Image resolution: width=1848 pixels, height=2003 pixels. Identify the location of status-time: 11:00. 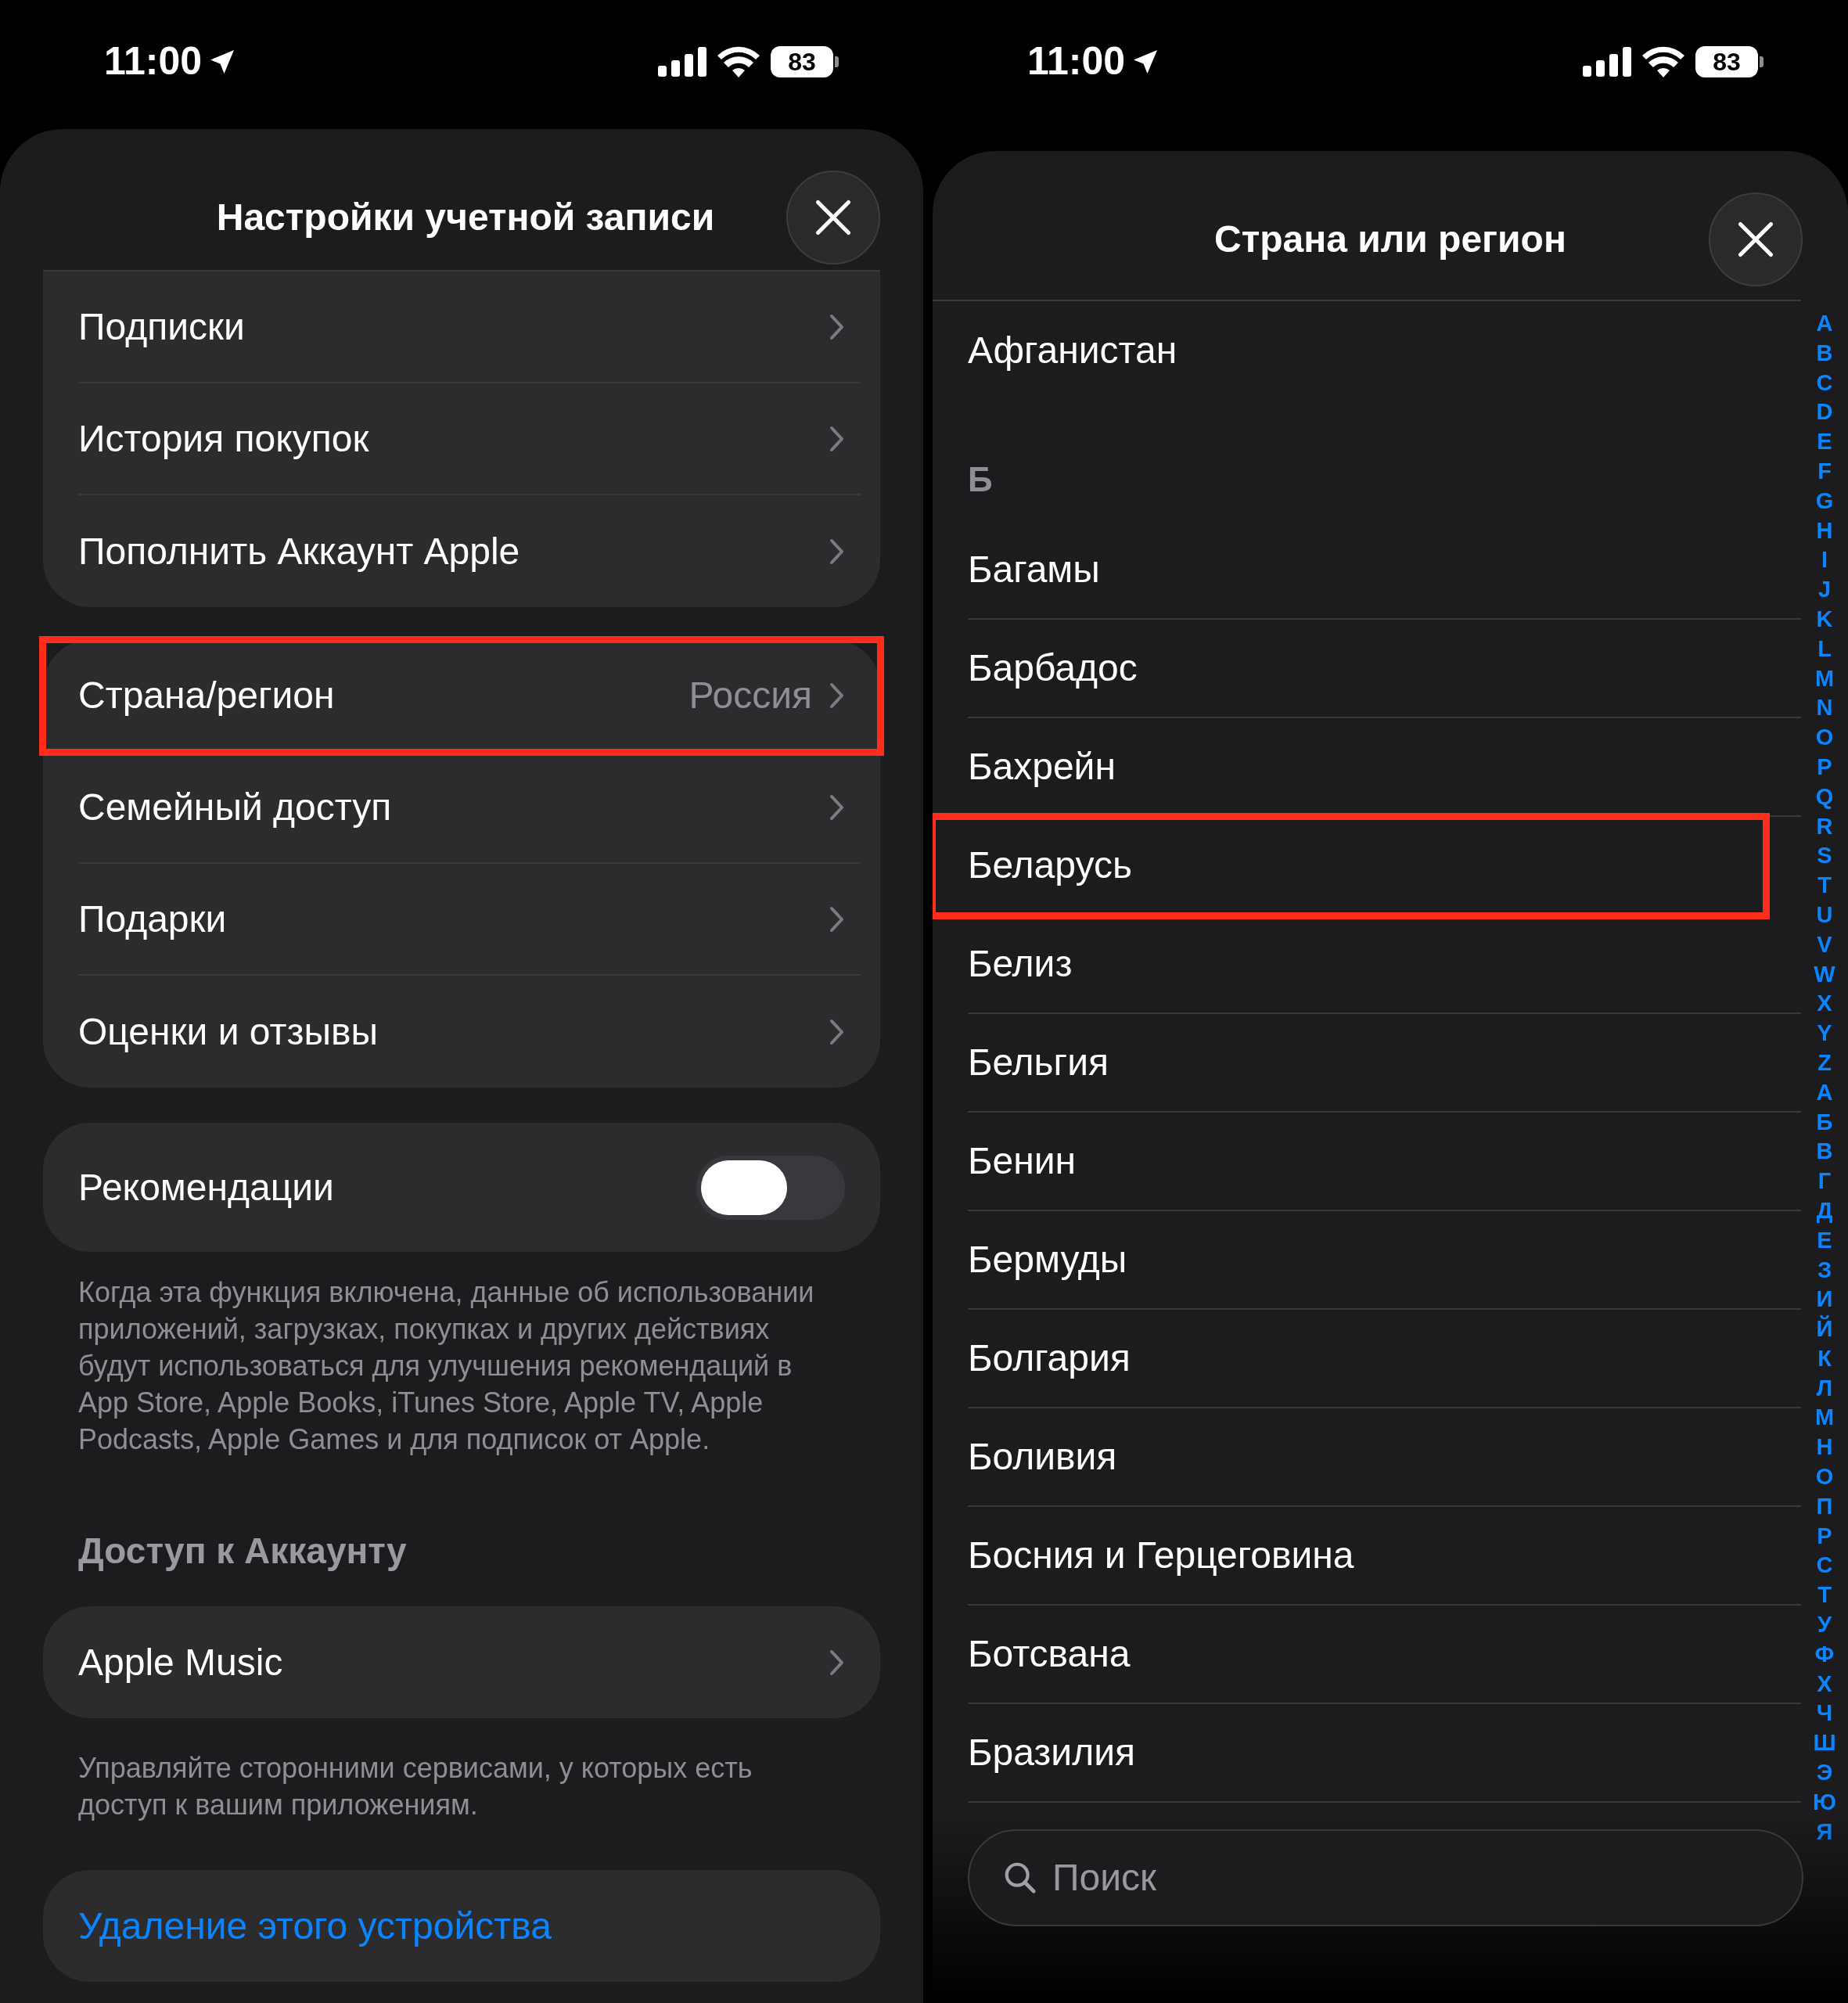
(1076, 62).